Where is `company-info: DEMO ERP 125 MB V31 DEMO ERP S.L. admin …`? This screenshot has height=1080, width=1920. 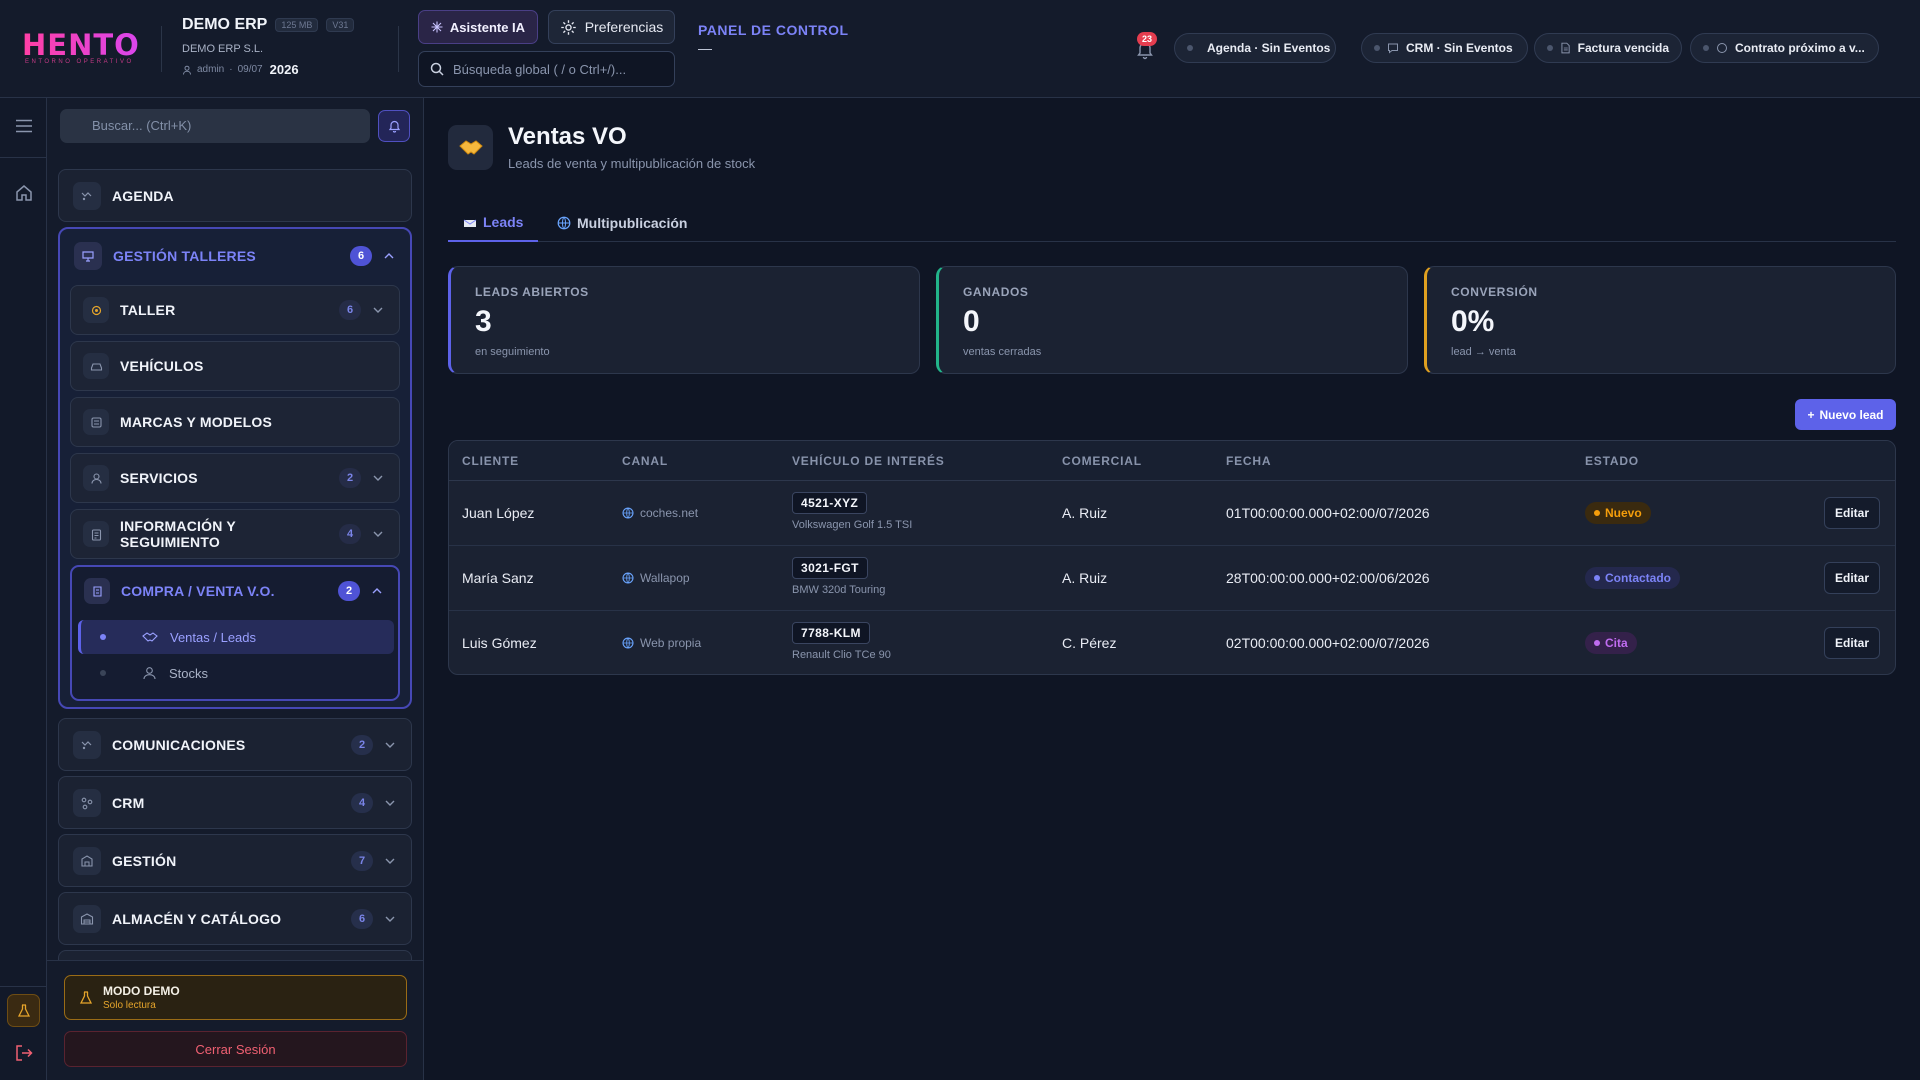
company-info: DEMO ERP 125 MB V31 DEMO ERP S.L. admin … is located at coordinates (287, 46).